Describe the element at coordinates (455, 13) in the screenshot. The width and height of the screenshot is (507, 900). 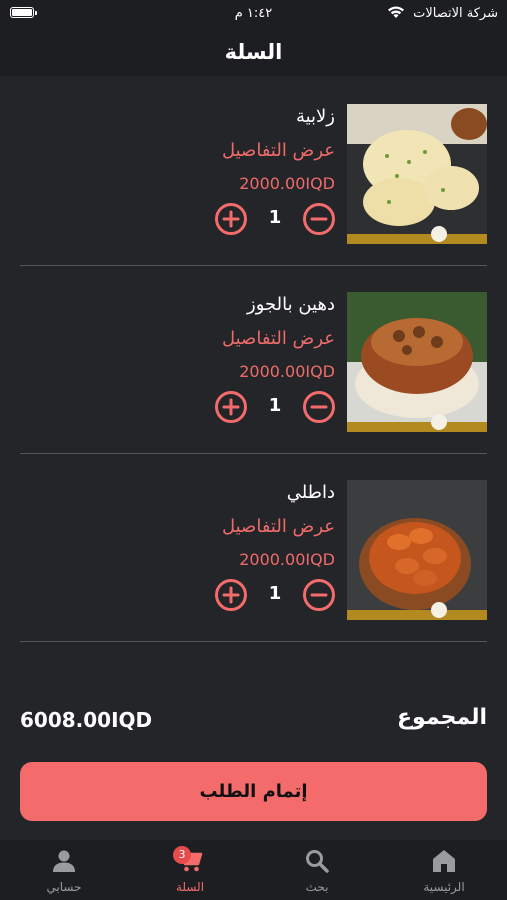
I see `carrier-name: شركة الاتصالات` at that location.